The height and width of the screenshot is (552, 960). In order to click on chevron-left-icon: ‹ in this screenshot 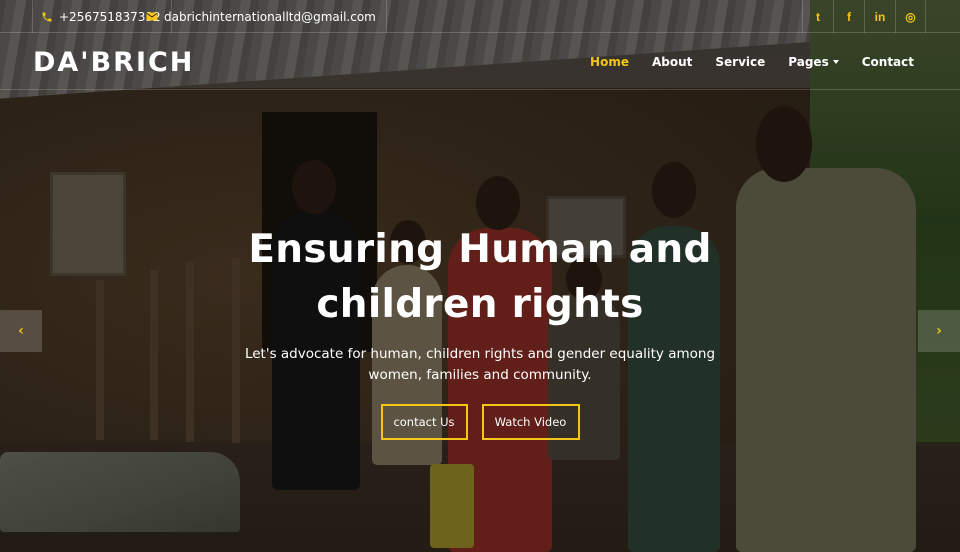, I will do `click(21, 331)`.